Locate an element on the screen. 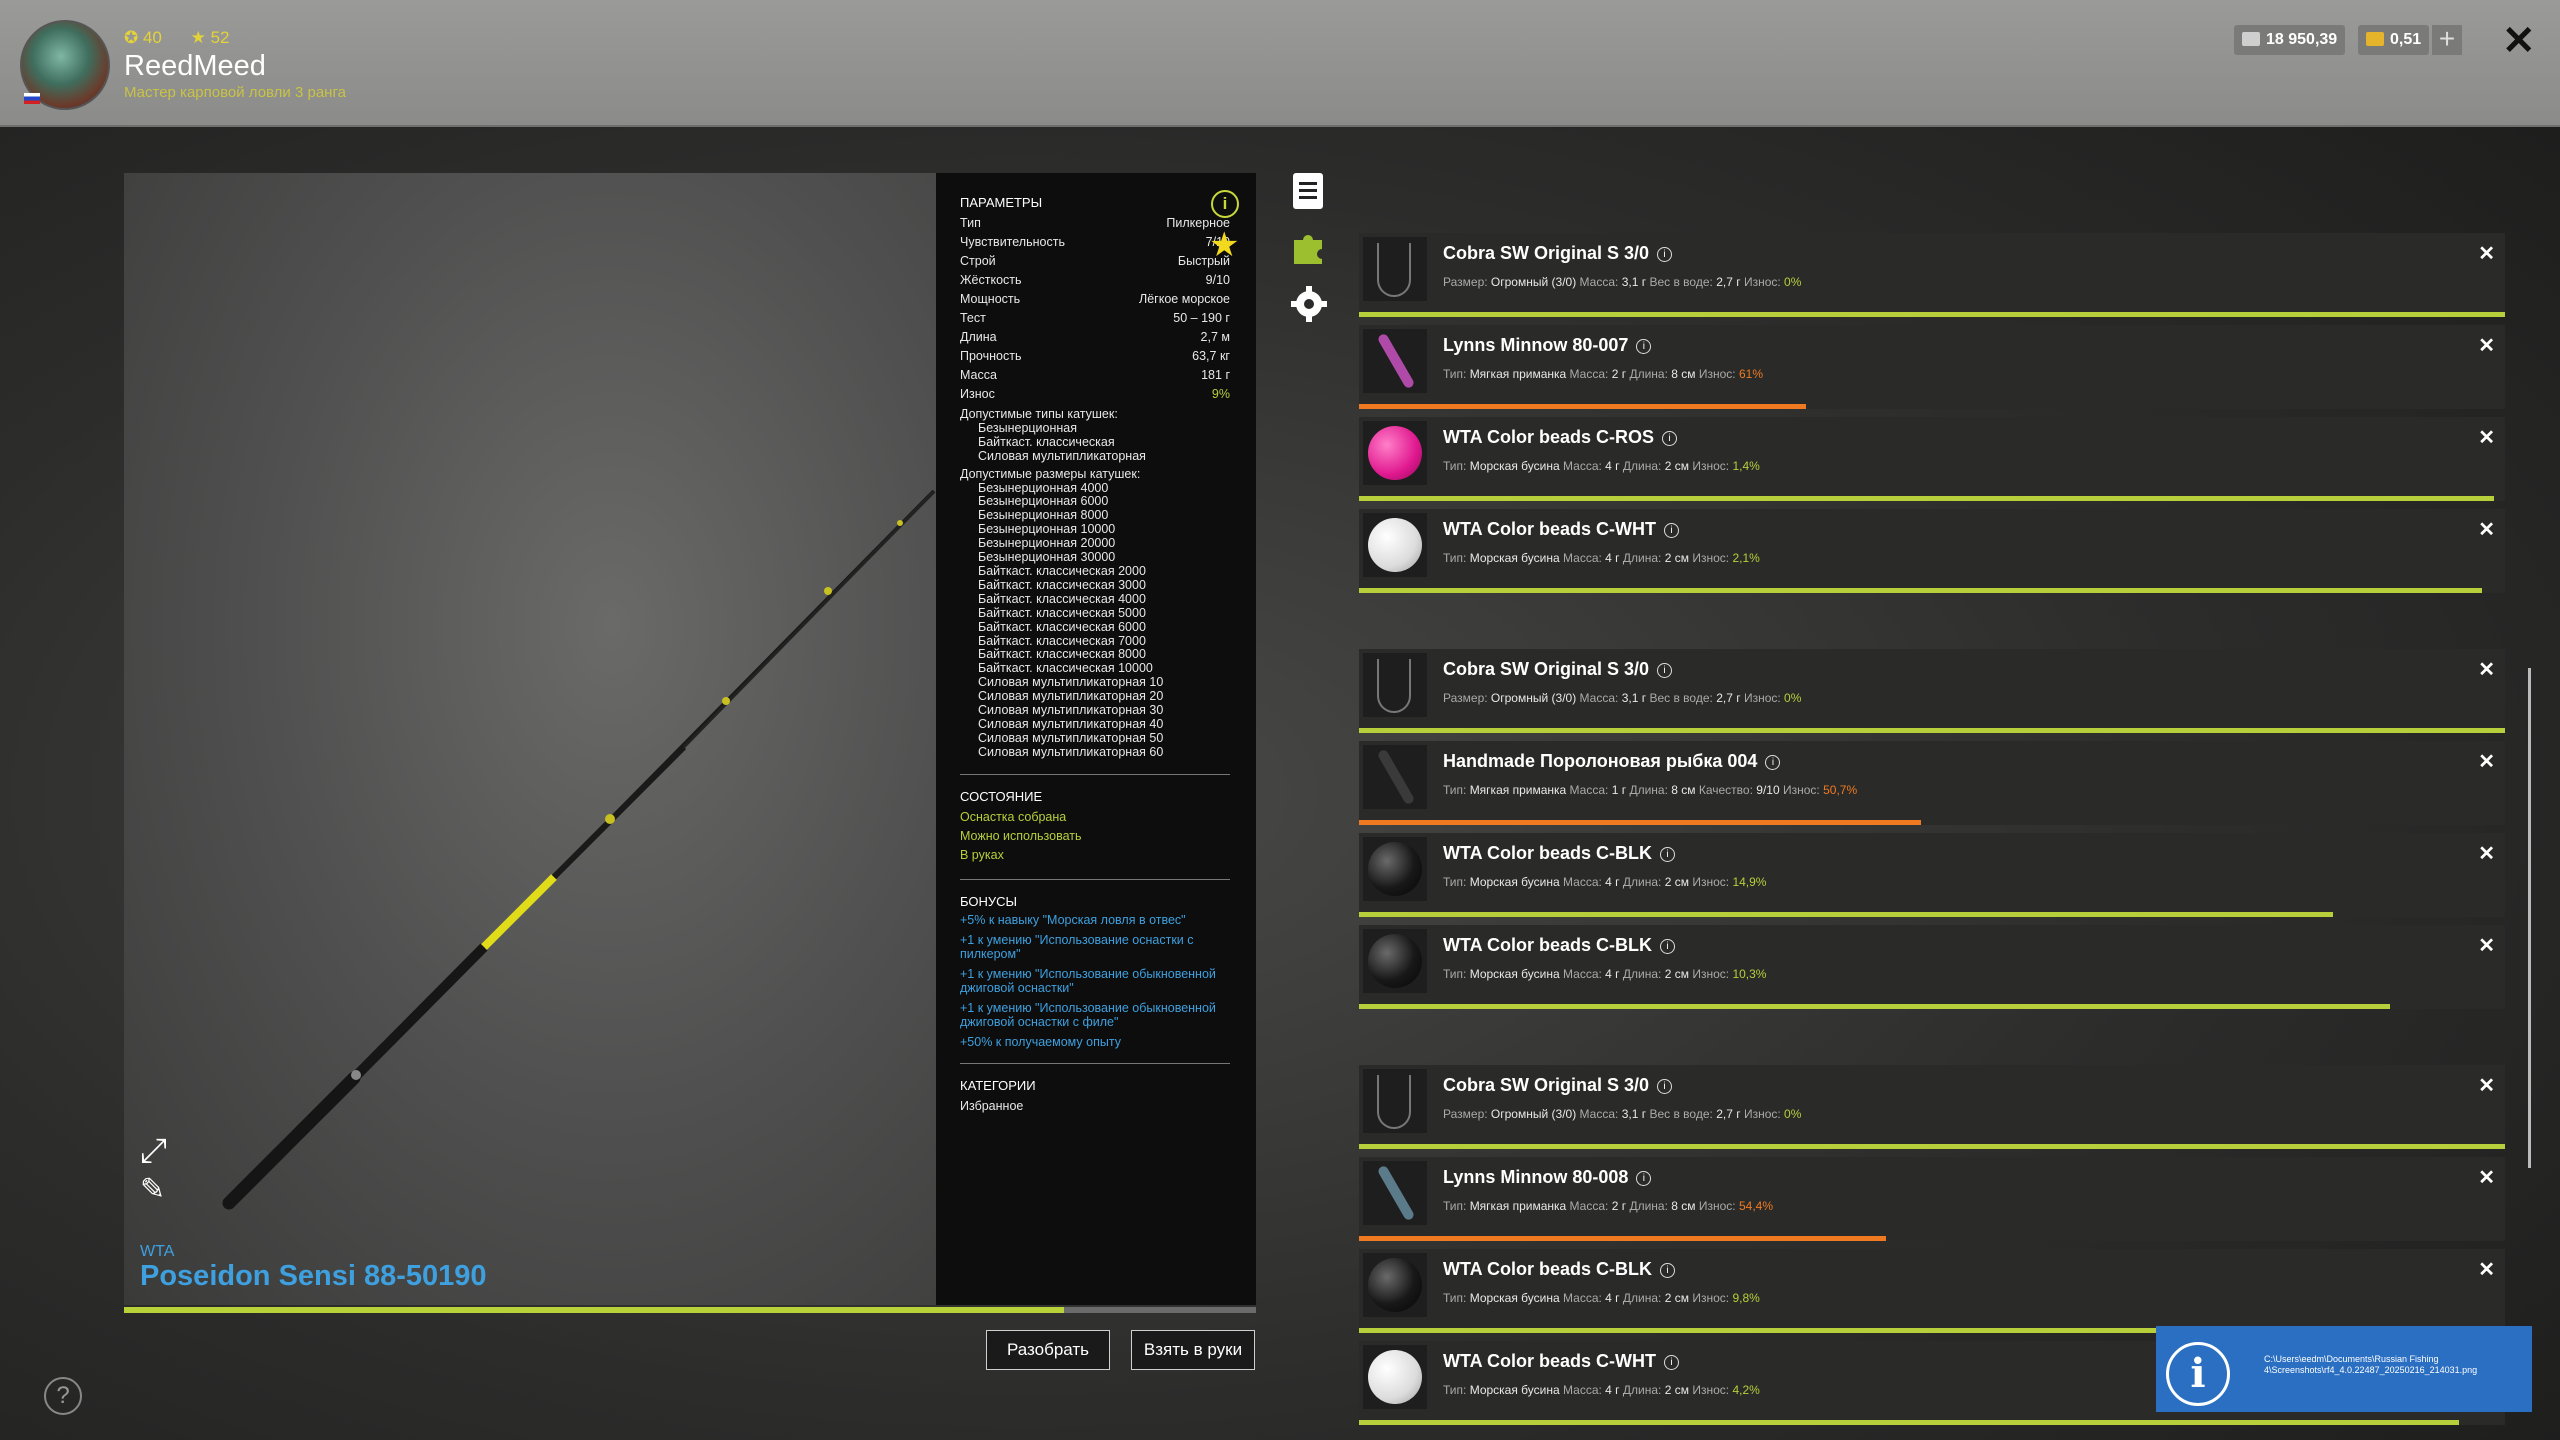  paint-brush-icon: ✎ is located at coordinates (152, 1189).